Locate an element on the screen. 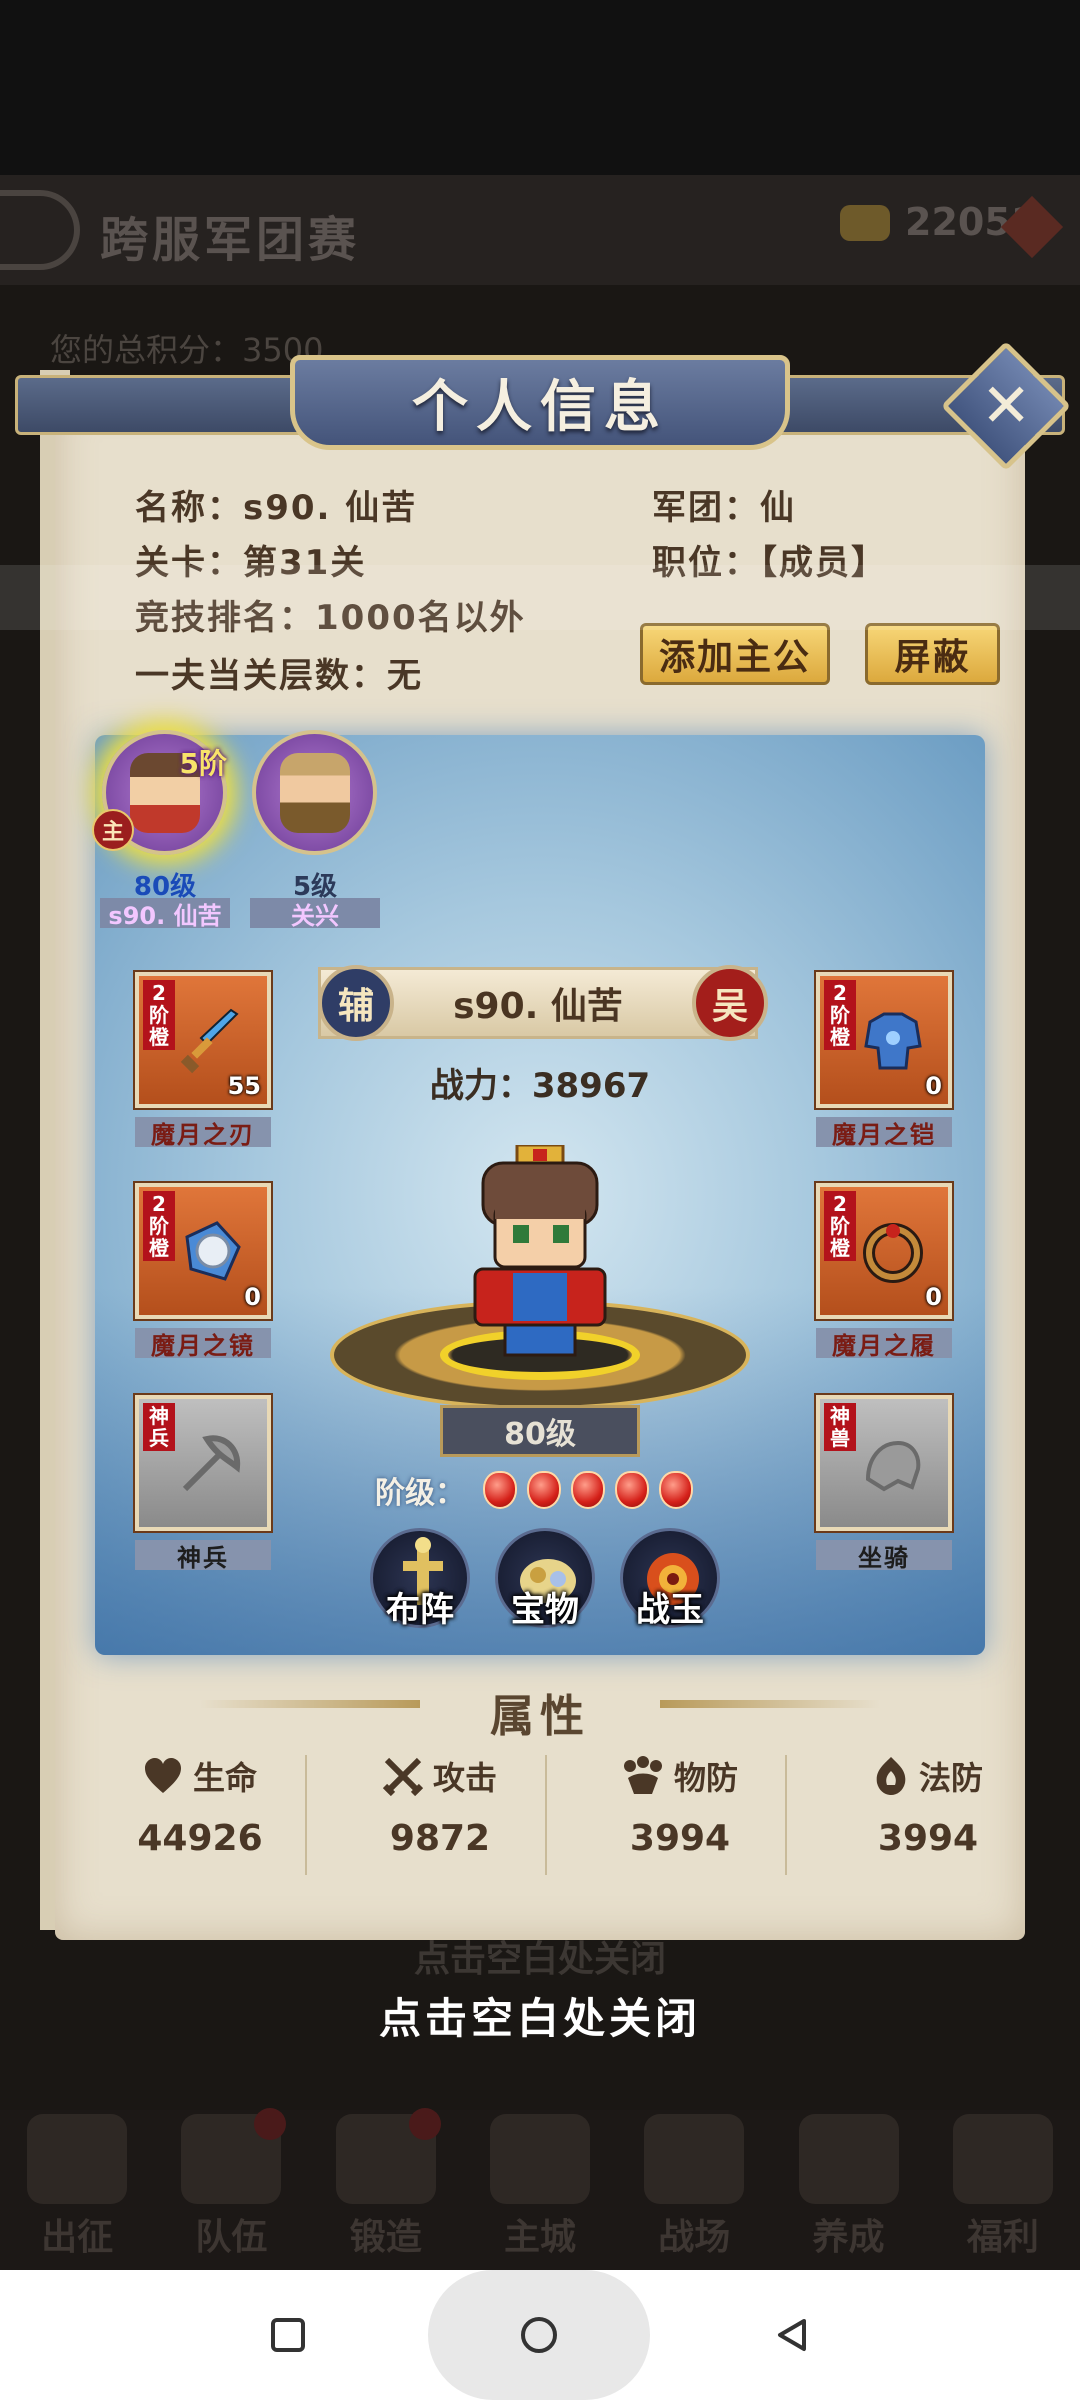 This screenshot has height=2400, width=1080. lord-badge: 主 is located at coordinates (113, 830).